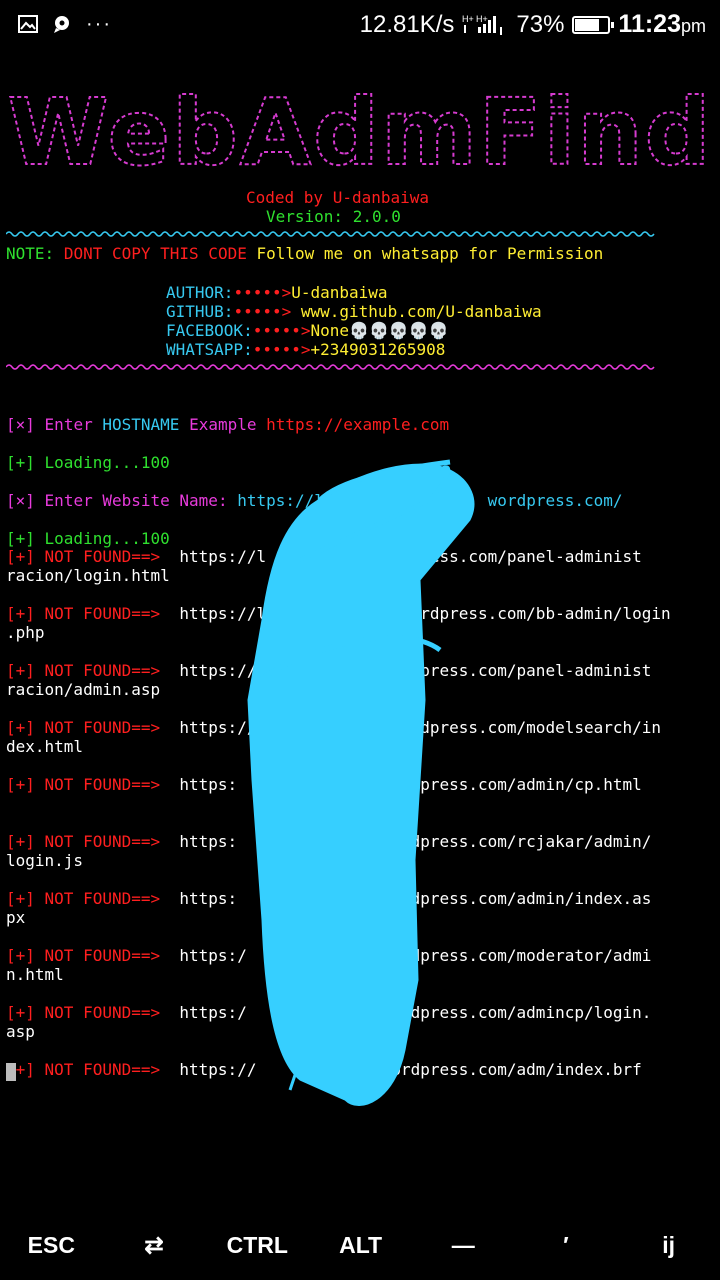  I want to click on banner-title: WebAdmFind, so click(359, 132).